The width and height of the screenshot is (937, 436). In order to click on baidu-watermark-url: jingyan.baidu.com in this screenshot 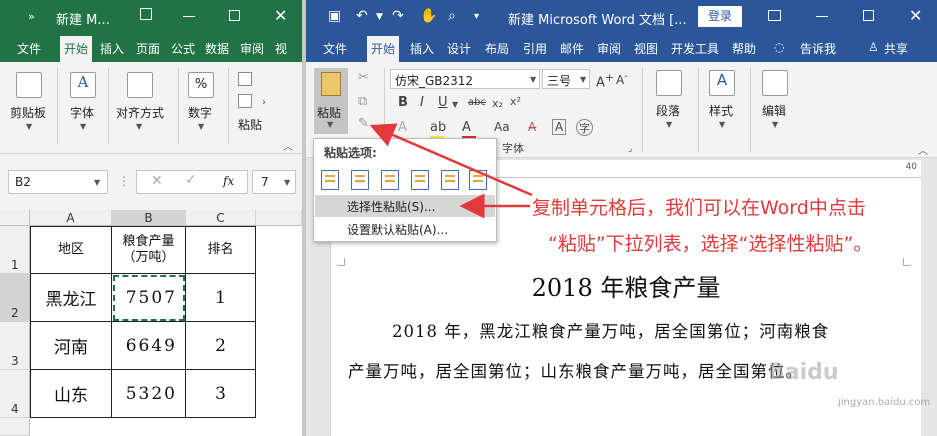, I will do `click(884, 402)`.